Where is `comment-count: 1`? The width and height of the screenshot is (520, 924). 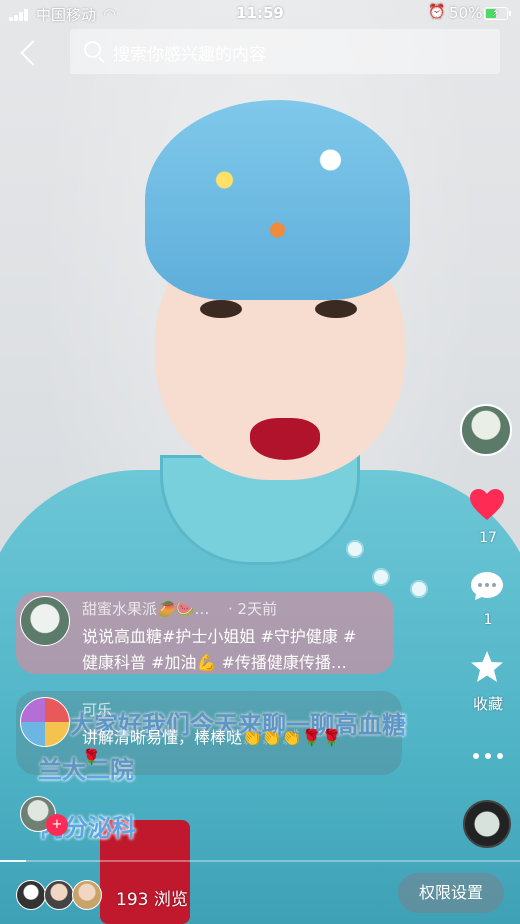 comment-count: 1 is located at coordinates (488, 620).